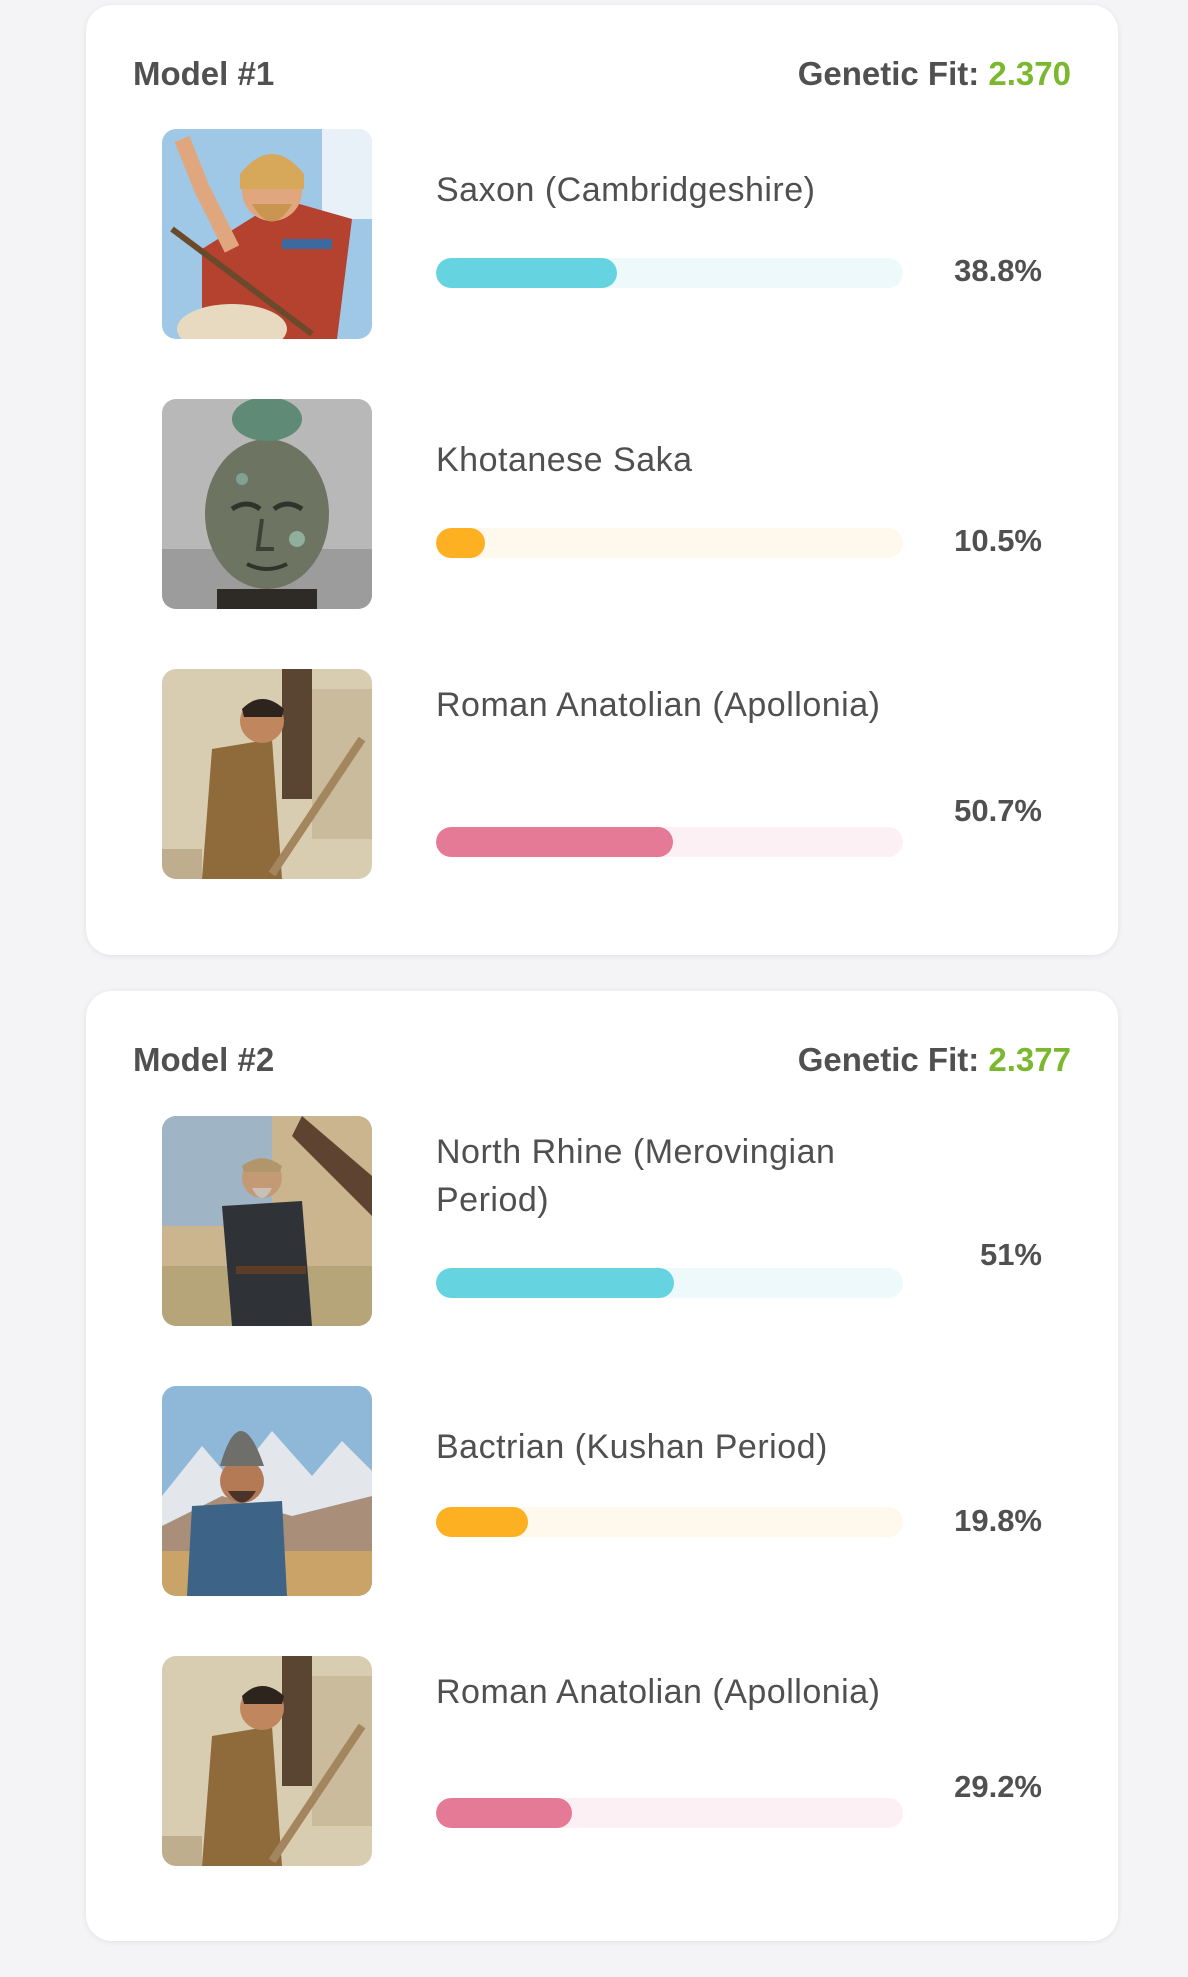 Image resolution: width=1188 pixels, height=1977 pixels. What do you see at coordinates (998, 1520) in the screenshot?
I see `percentage-value: 19.8%` at bounding box center [998, 1520].